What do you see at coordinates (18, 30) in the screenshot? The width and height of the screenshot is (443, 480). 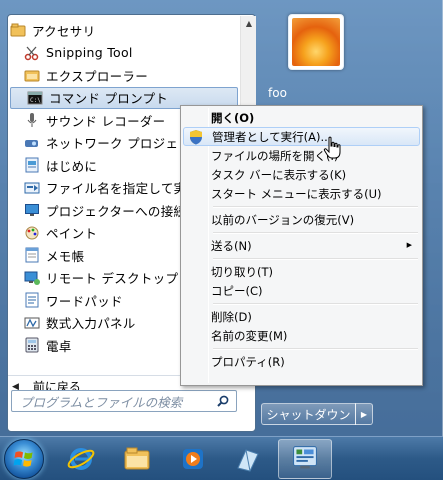 I see `folder-icon` at bounding box center [18, 30].